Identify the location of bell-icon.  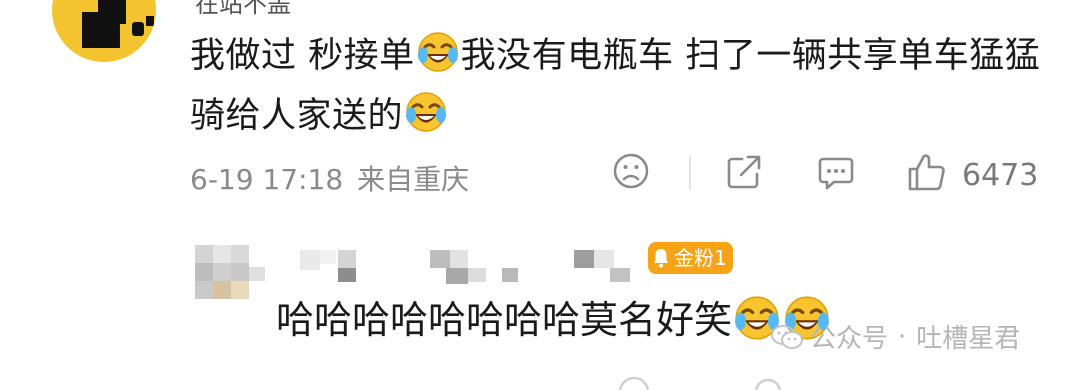
(661, 258).